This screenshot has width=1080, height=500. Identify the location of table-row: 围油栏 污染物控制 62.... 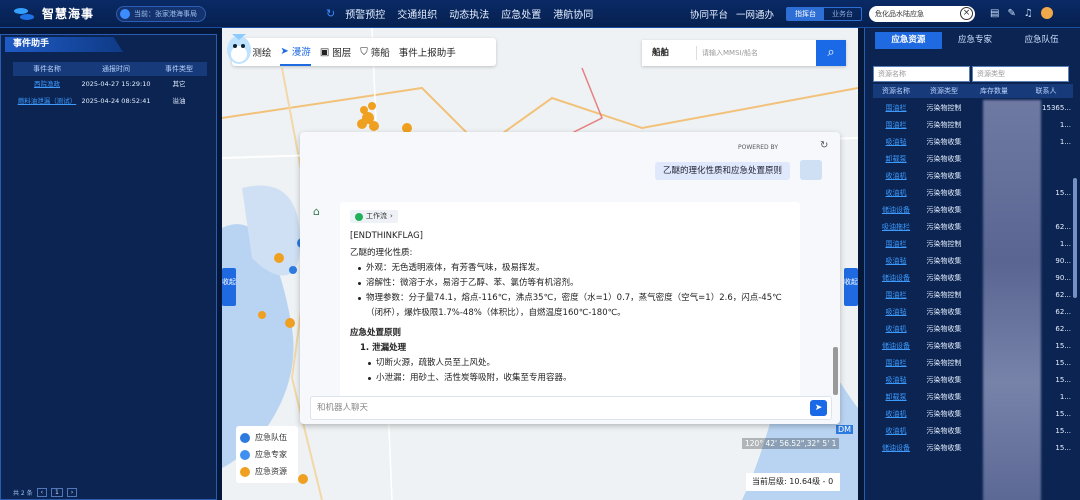
(973, 295).